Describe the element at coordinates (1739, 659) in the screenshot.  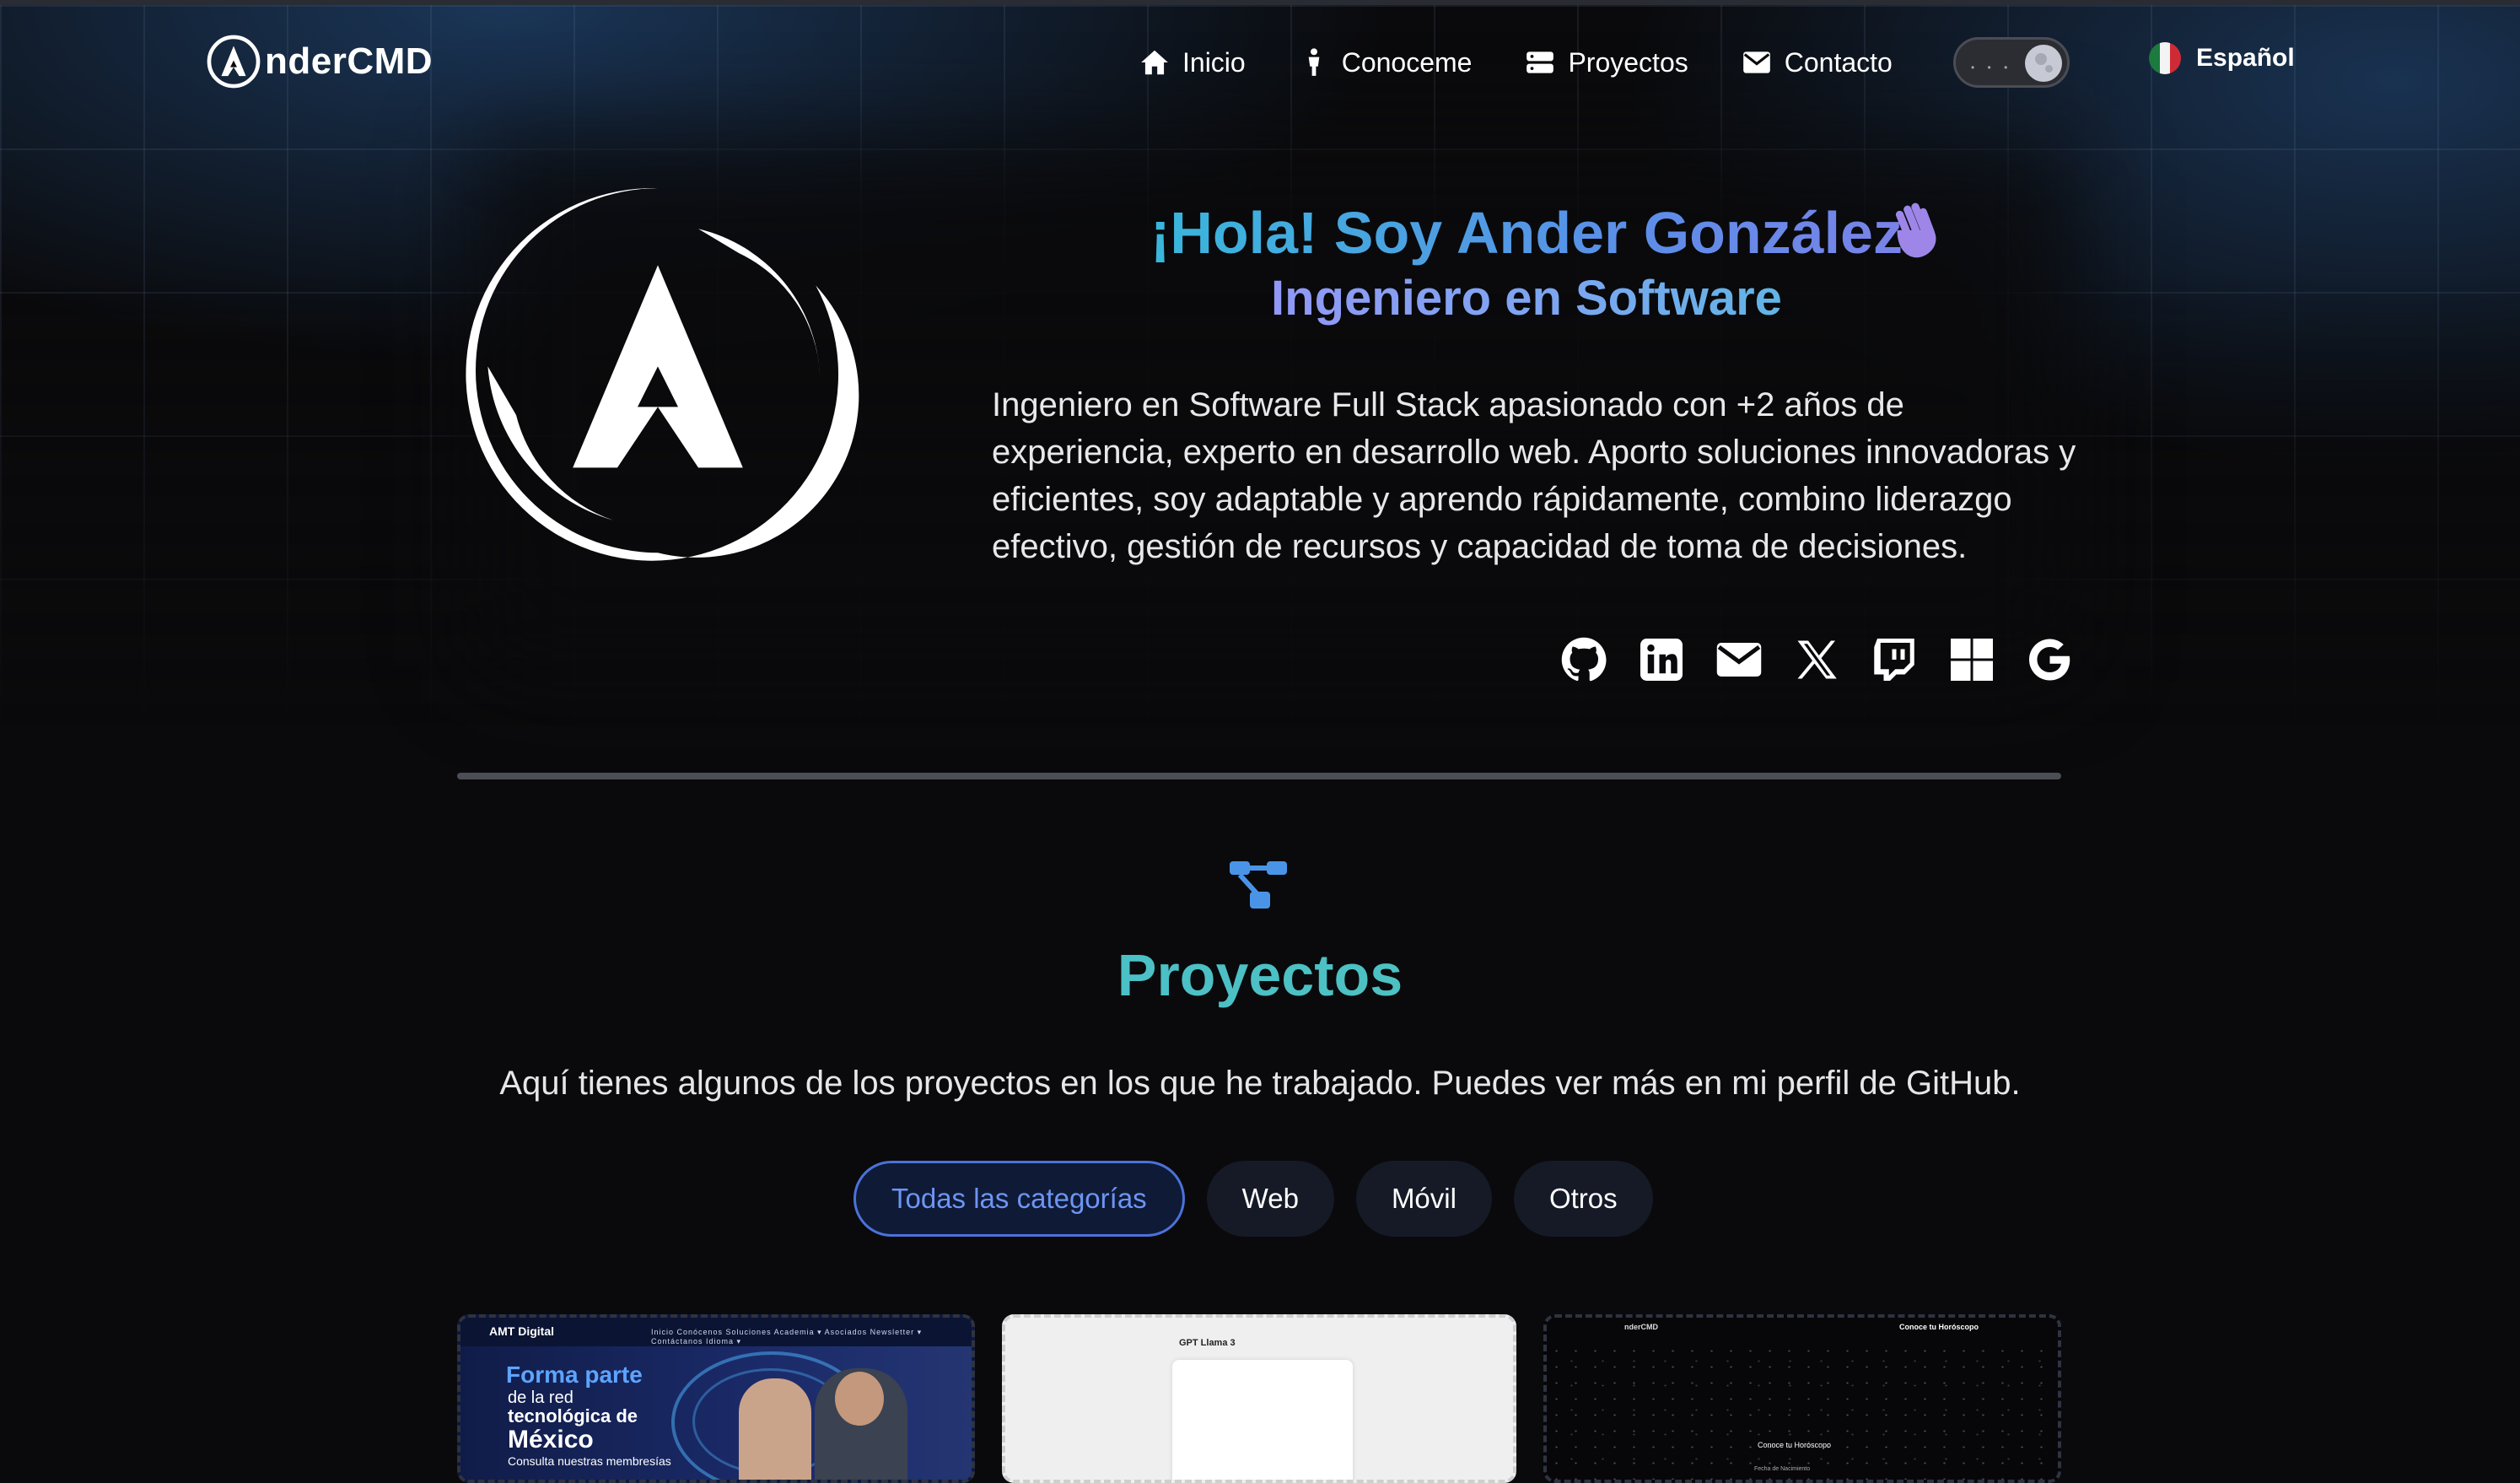
I see `email-icon` at that location.